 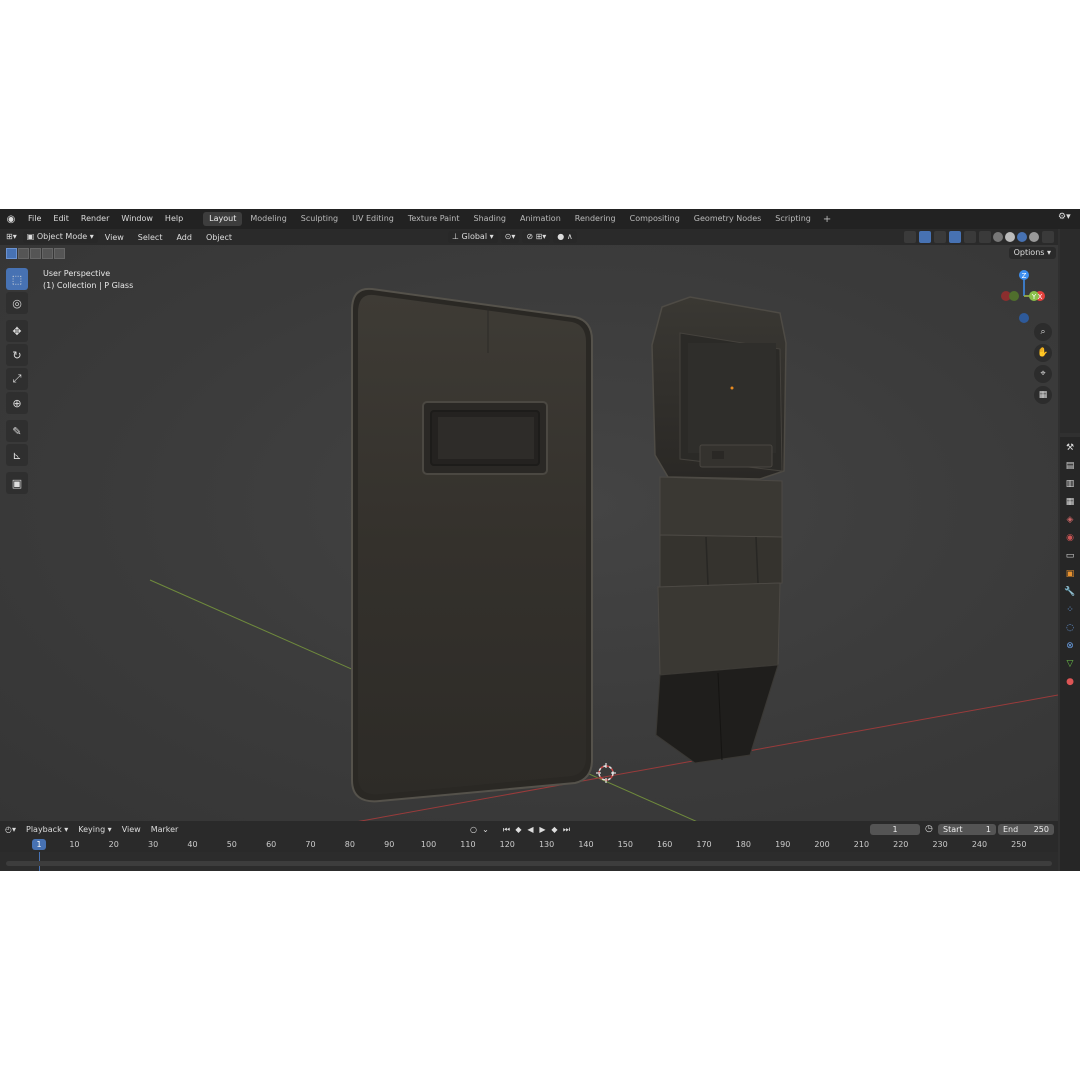 What do you see at coordinates (793, 219) in the screenshot?
I see `tab-scripting: Scripting` at bounding box center [793, 219].